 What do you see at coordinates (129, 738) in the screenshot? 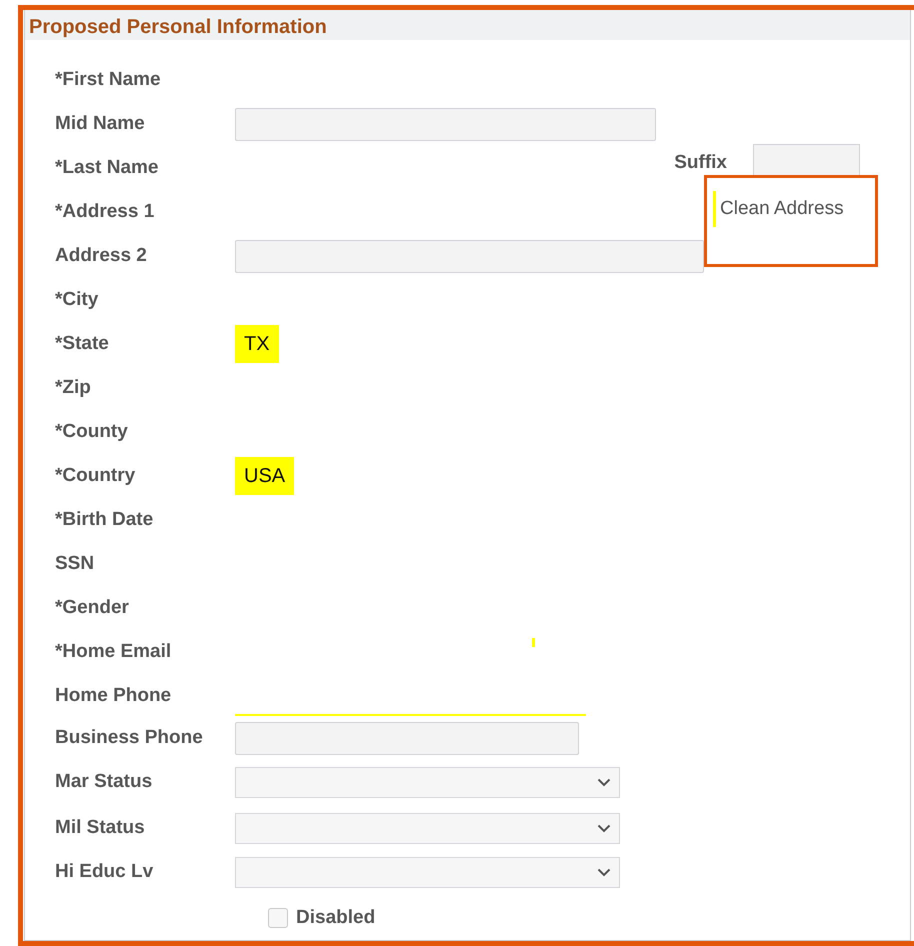
I see `field-label: Business Phone` at bounding box center [129, 738].